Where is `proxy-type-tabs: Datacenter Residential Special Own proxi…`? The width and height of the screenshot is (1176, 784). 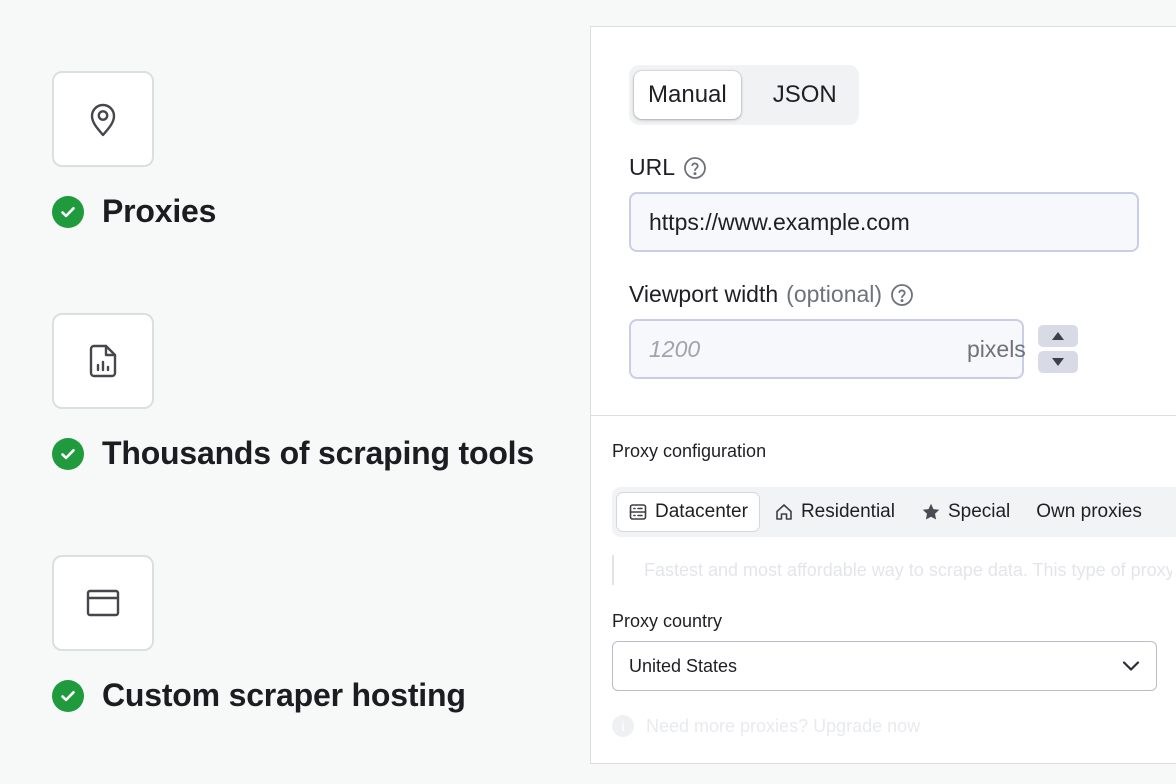
proxy-type-tabs: Datacenter Residential Special Own proxi… is located at coordinates (894, 512).